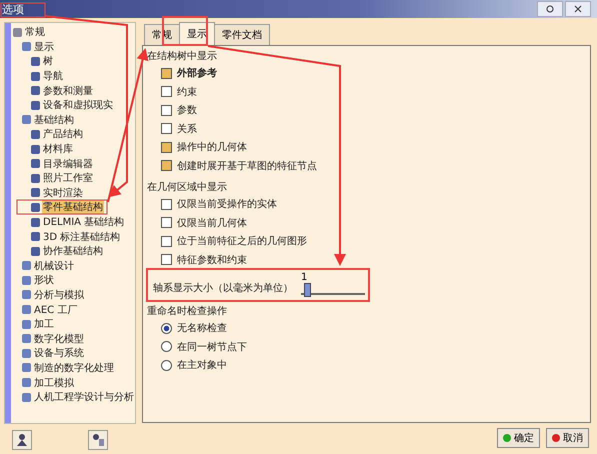 The image size is (597, 454). I want to click on tree-item: 导航, so click(53, 76).